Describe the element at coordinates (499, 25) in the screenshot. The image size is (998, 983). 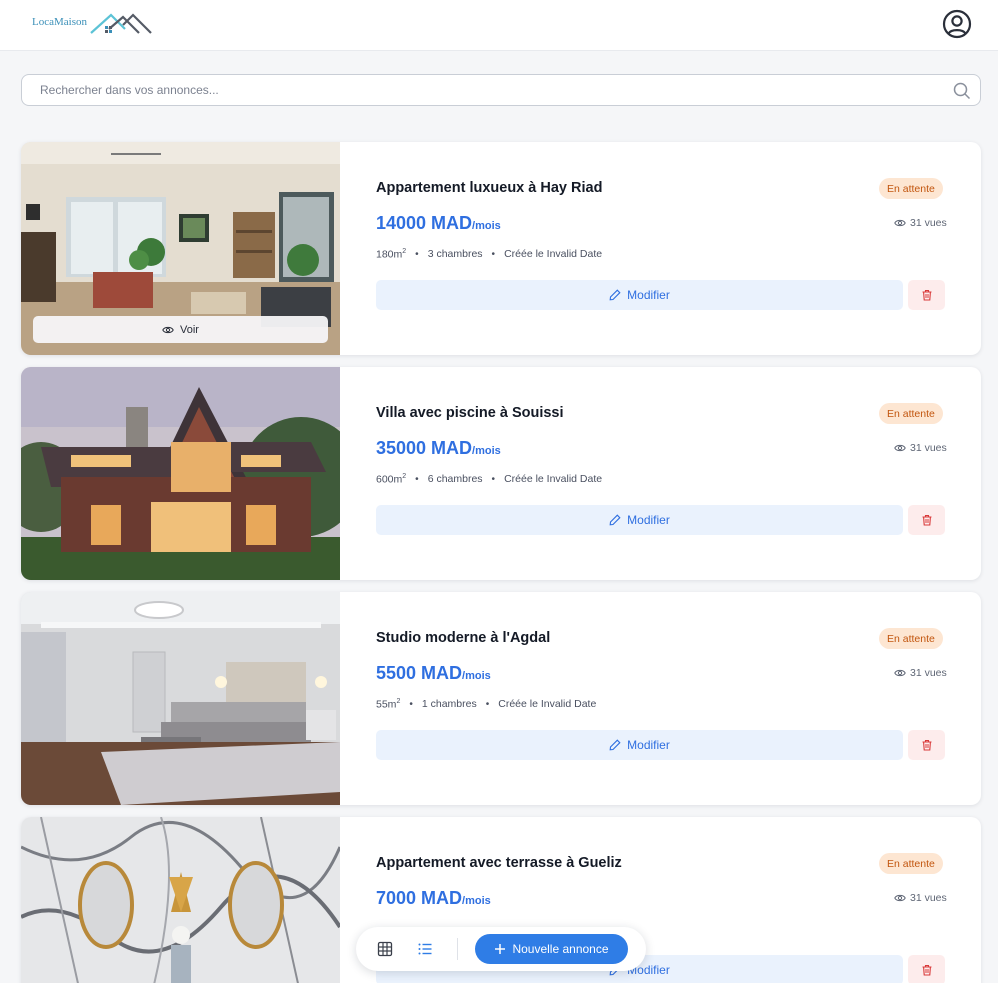
I see `top-bar: LocaMaison` at that location.